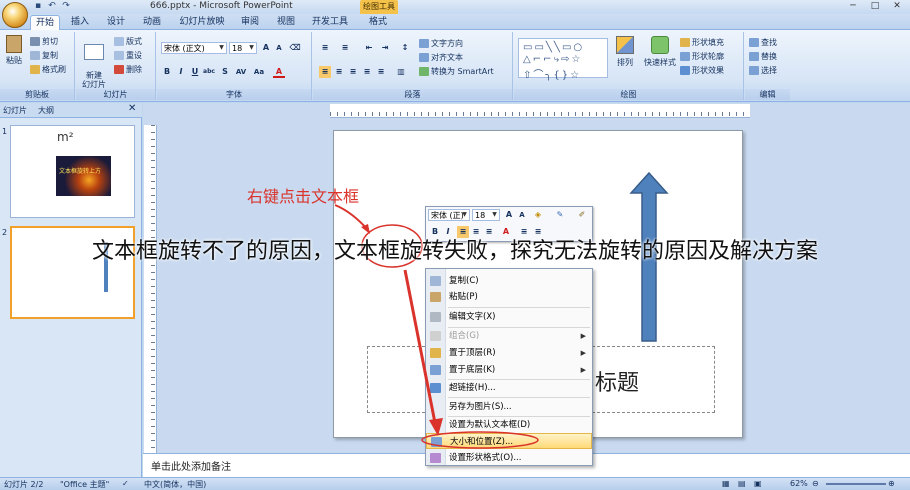 The height and width of the screenshot is (490, 910). Describe the element at coordinates (454, 251) in the screenshot. I see `overlay-headline: 文本框旋转不了的原因，文本框旋转失败，探究无法旋转的原因及解决方案` at that location.